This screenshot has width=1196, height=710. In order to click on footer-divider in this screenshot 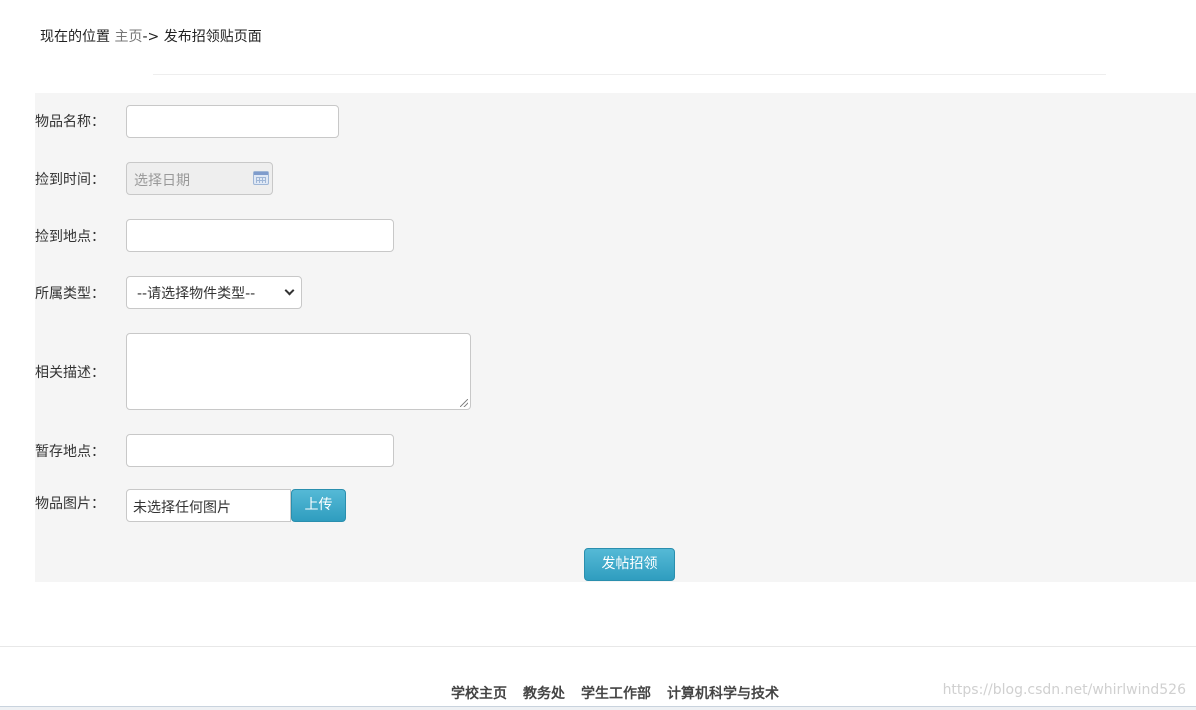, I will do `click(598, 646)`.